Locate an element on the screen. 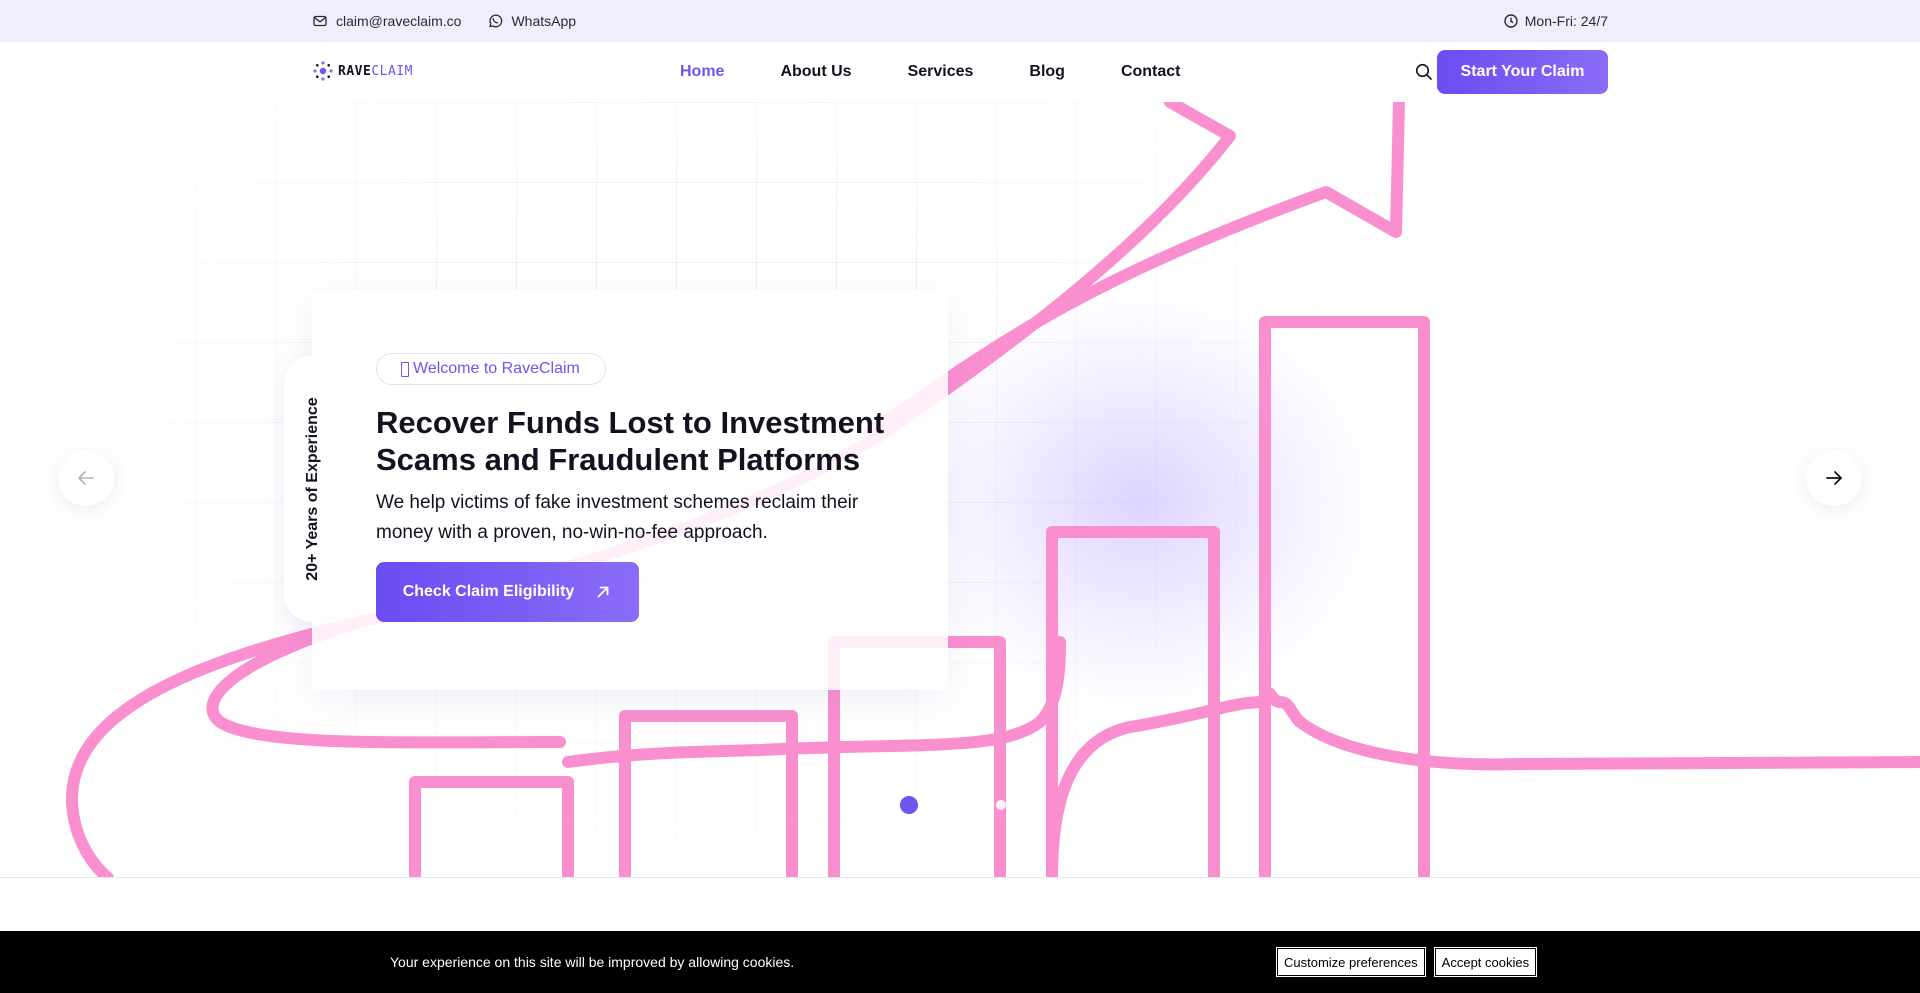 This screenshot has height=993, width=1920. experience-label: 20+ Years of Experience is located at coordinates (312, 489).